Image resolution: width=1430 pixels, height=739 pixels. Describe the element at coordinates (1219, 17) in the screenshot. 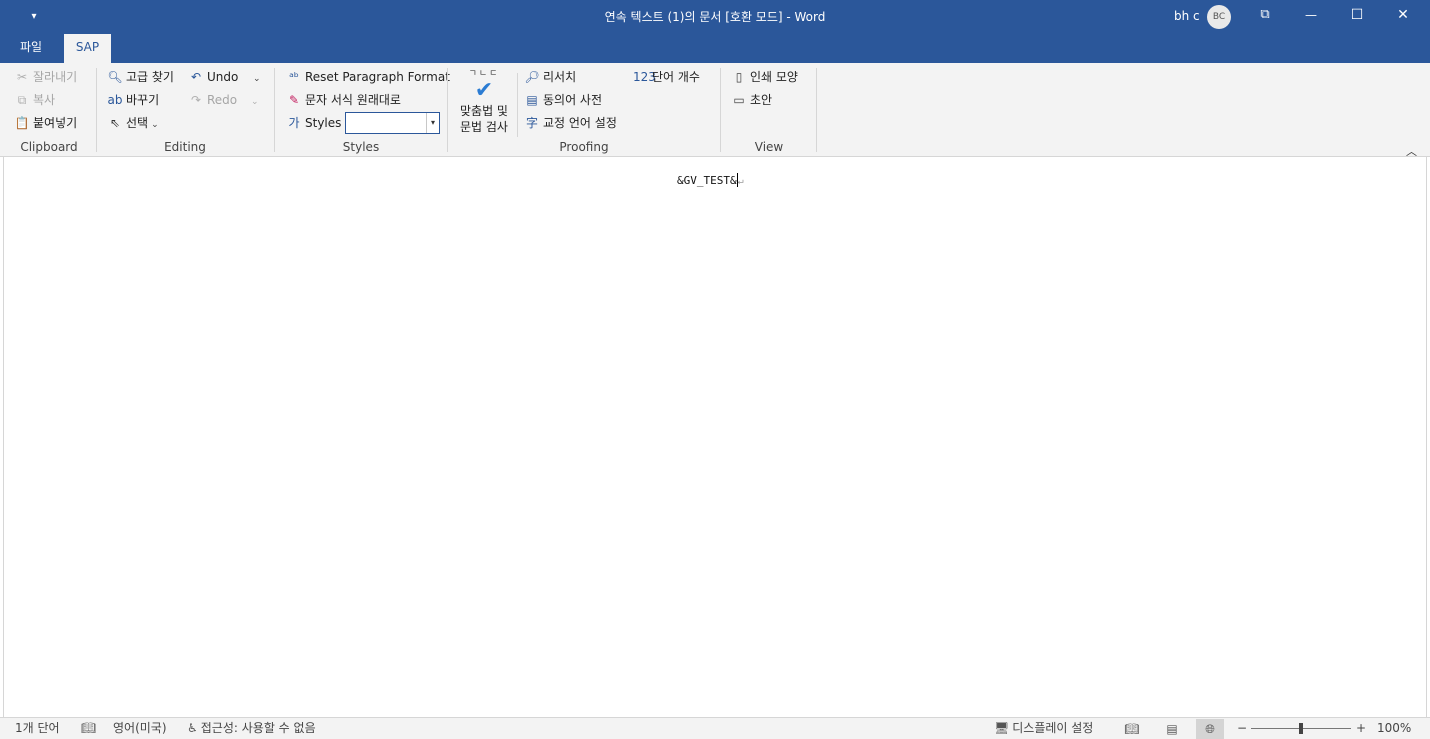

I see `avatar: BC` at that location.